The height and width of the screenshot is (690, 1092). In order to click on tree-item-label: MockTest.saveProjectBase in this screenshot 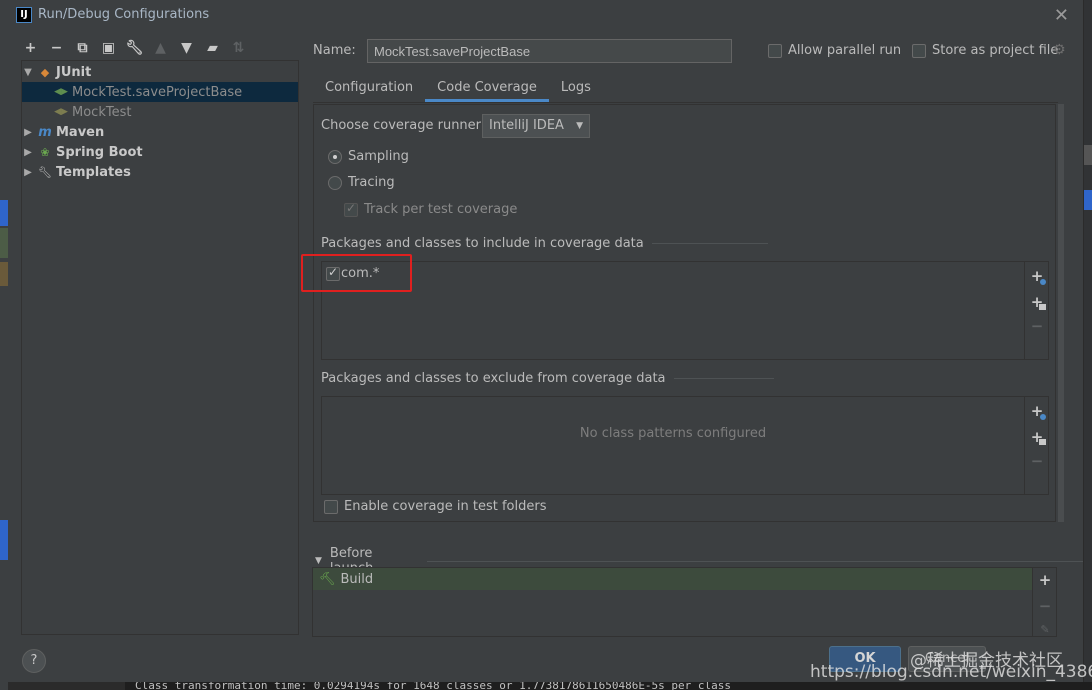, I will do `click(157, 92)`.